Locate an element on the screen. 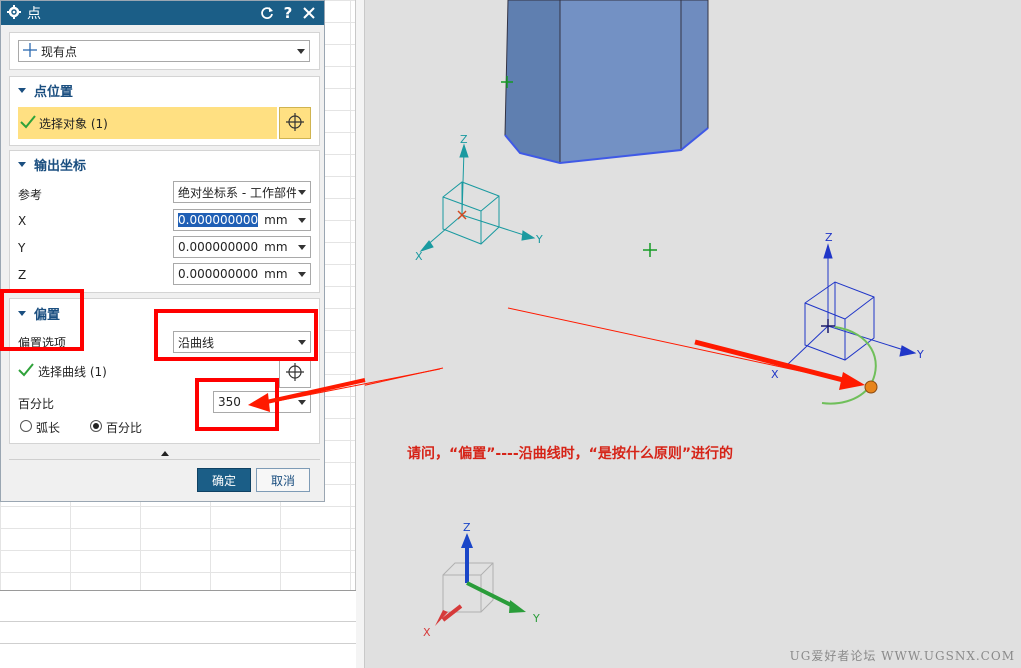  chevron-up-icon is located at coordinates (164, 453).